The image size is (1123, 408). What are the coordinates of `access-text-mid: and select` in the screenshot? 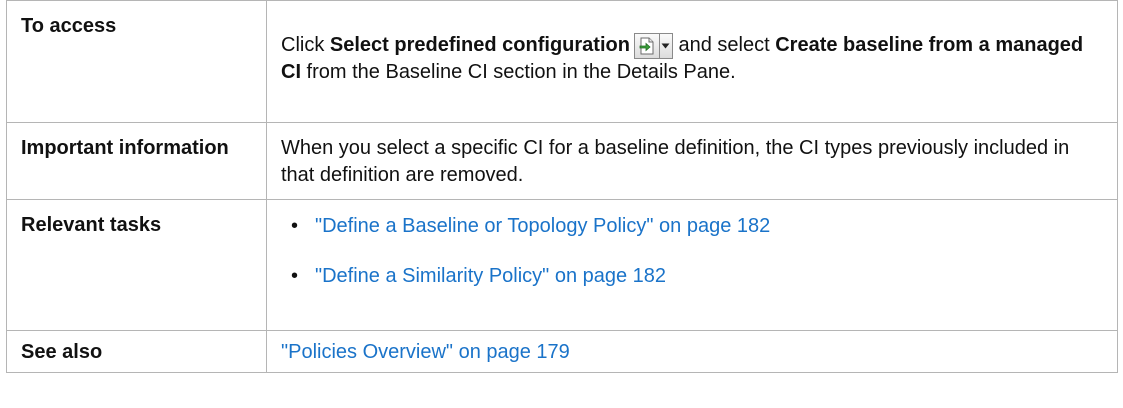 It's located at (724, 45).